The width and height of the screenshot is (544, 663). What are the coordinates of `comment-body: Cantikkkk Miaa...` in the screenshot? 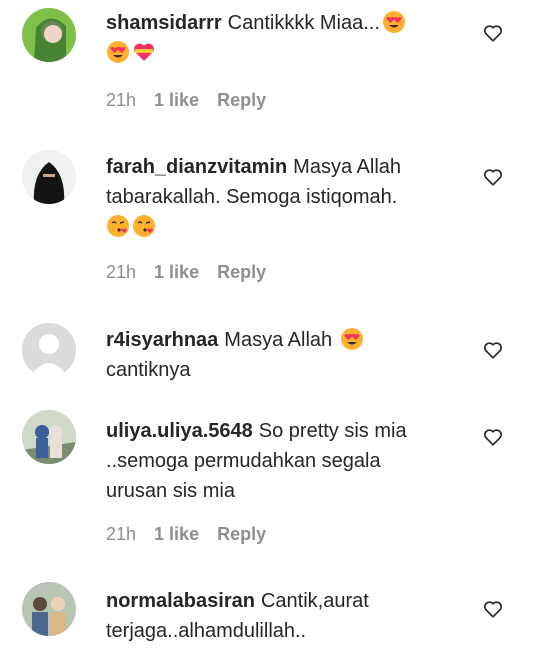 It's located at (303, 23).